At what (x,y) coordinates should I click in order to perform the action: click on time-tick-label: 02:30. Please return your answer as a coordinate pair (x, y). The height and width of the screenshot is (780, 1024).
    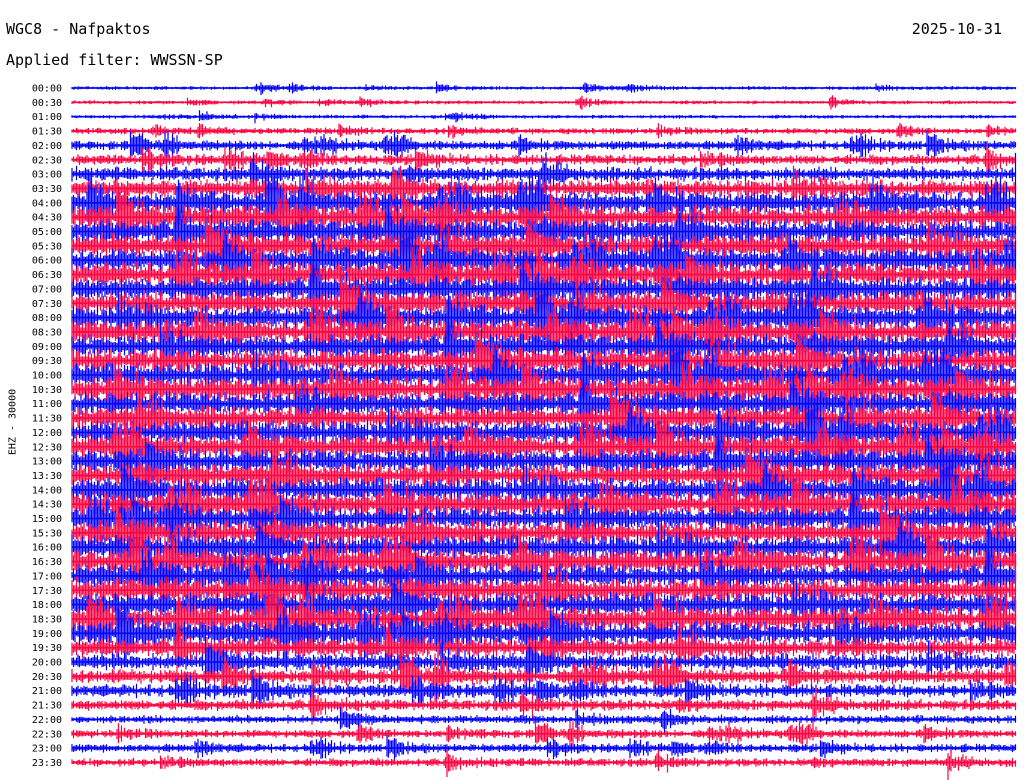
    Looking at the image, I should click on (47, 160).